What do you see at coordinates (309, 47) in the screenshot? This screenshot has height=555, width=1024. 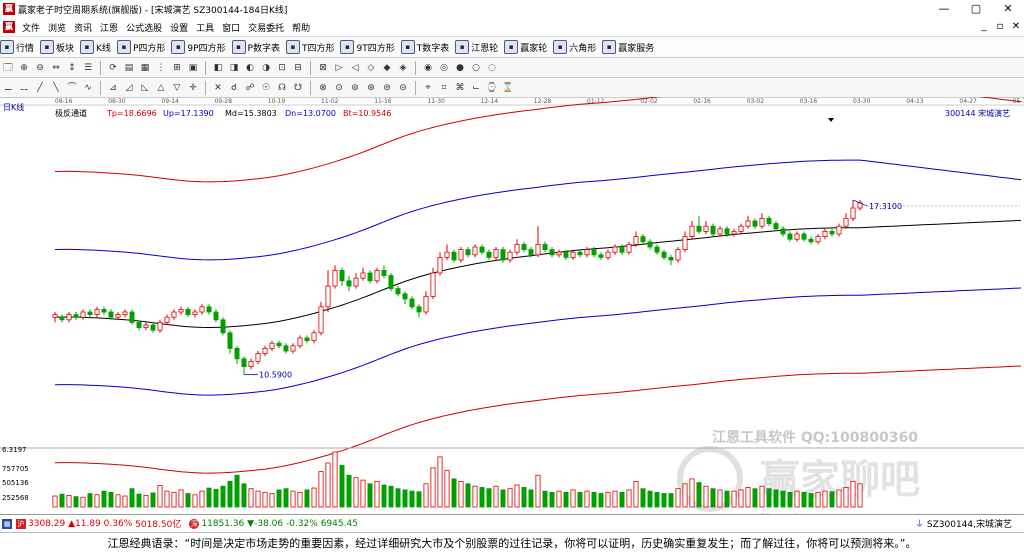 I see `toolbar-item-6: ▪ T四方形` at bounding box center [309, 47].